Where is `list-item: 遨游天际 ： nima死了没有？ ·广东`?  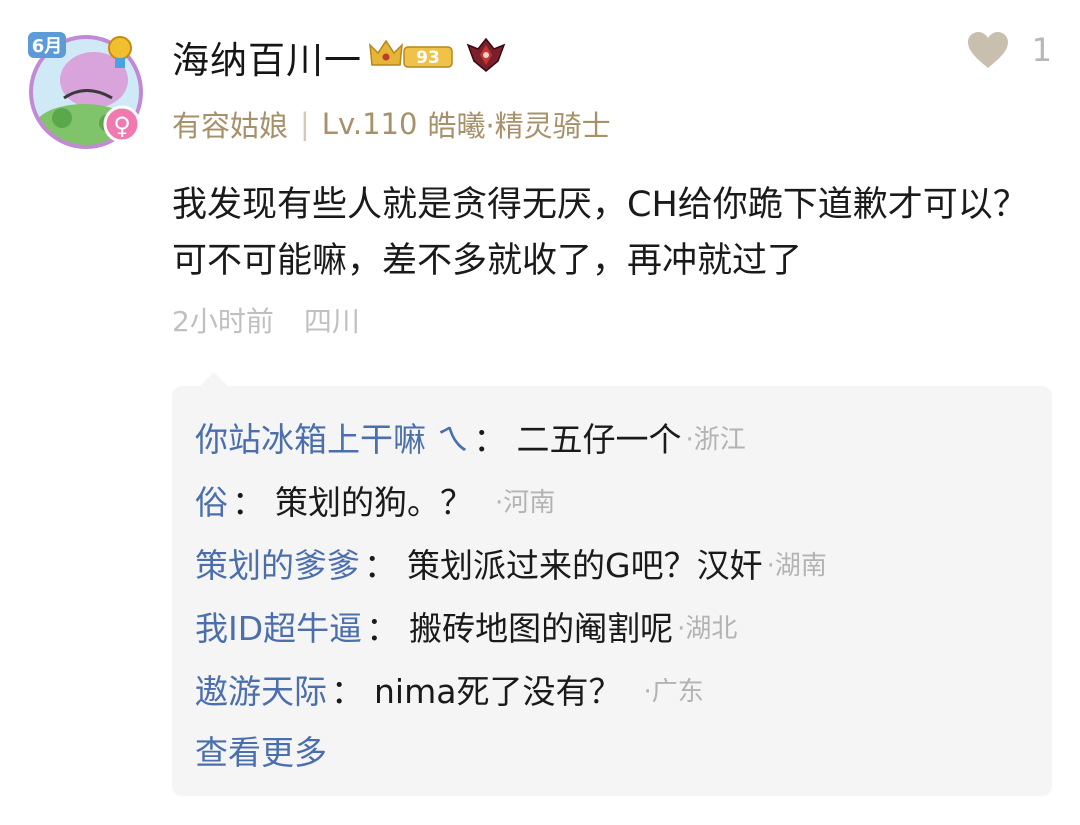 list-item: 遨游天际 ： nima死了没有？ ·广东 is located at coordinates (449, 689).